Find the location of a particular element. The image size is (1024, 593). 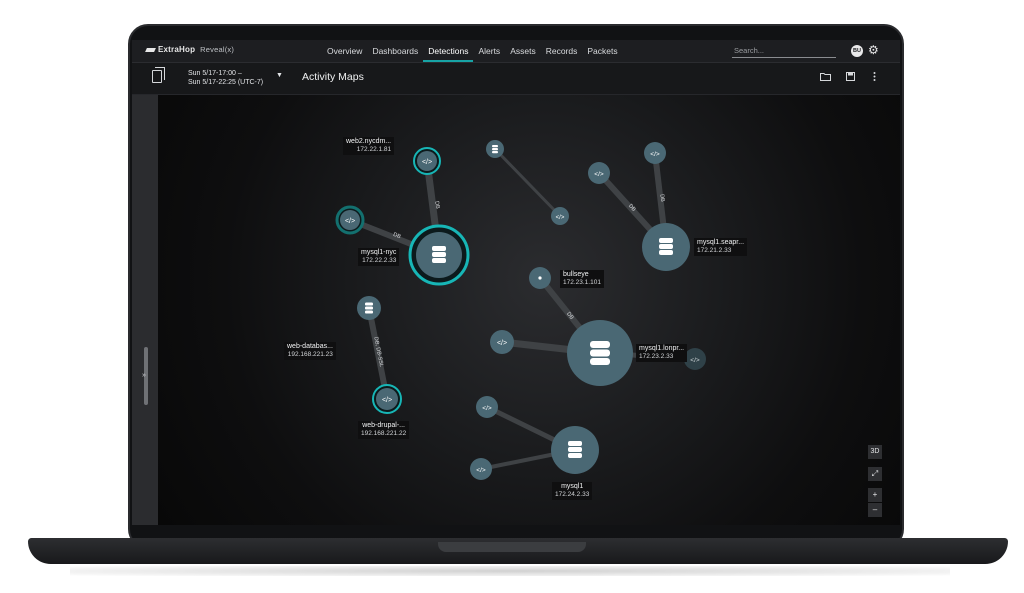

node-label-mysql1-seapr: mysql1.seapr... 172.21.2.33 is located at coordinates (721, 247).